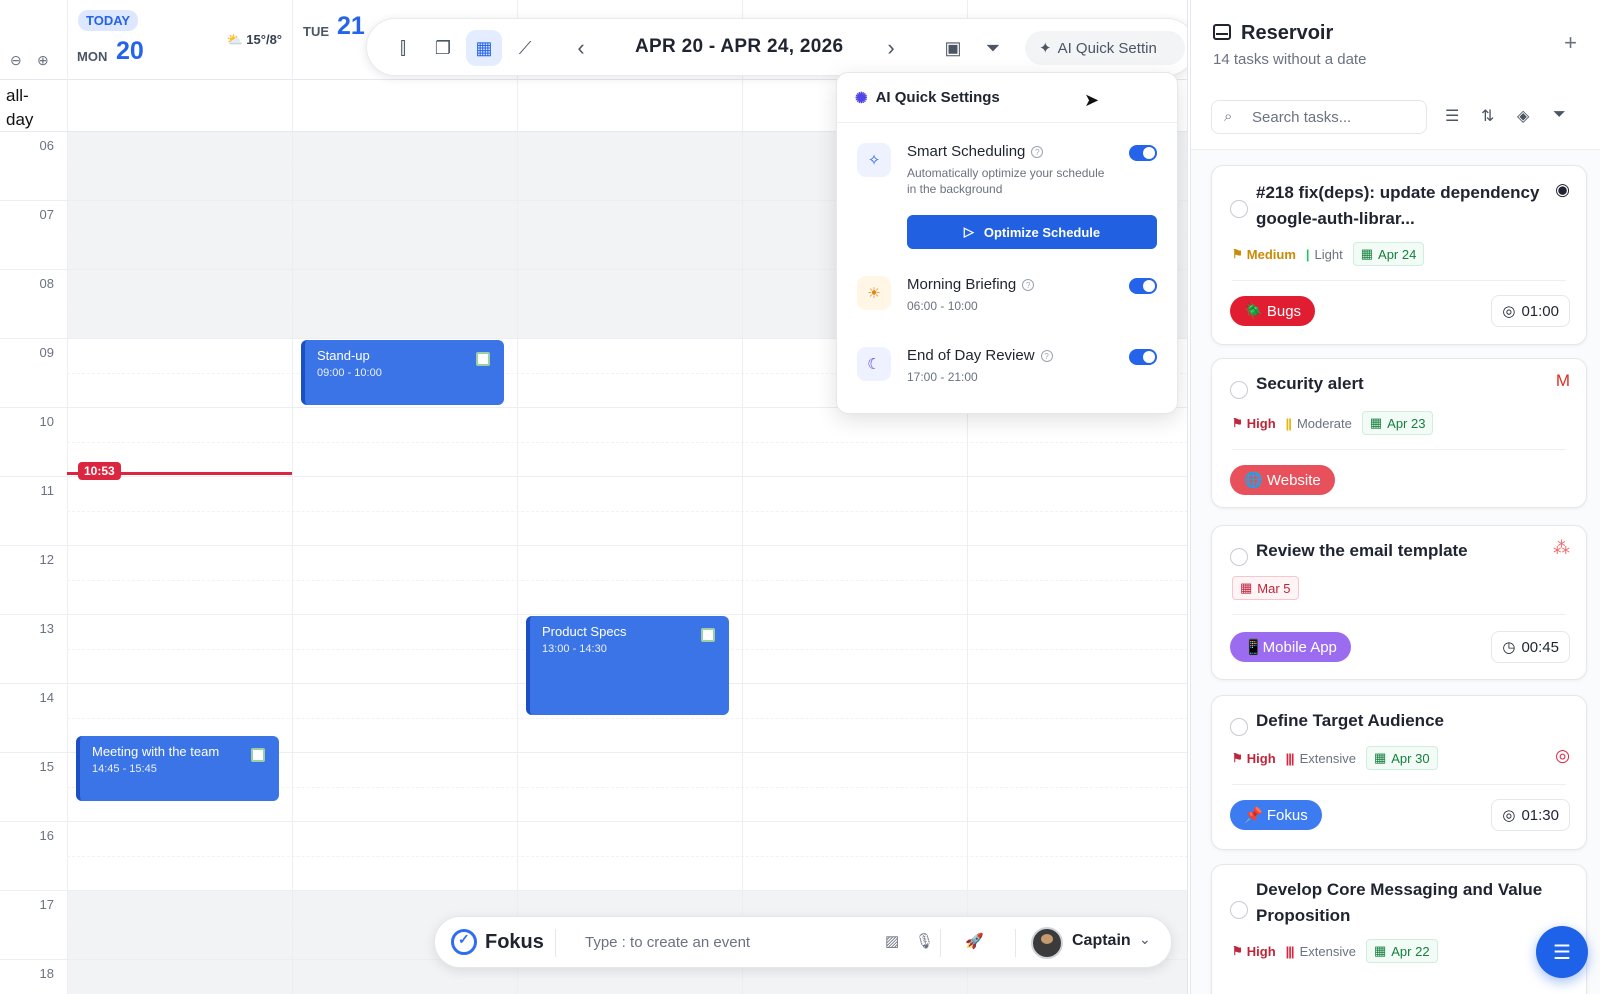 The image size is (1600, 994). Describe the element at coordinates (1530, 311) in the screenshot. I see `duration-chip: ◎ 01:00` at that location.